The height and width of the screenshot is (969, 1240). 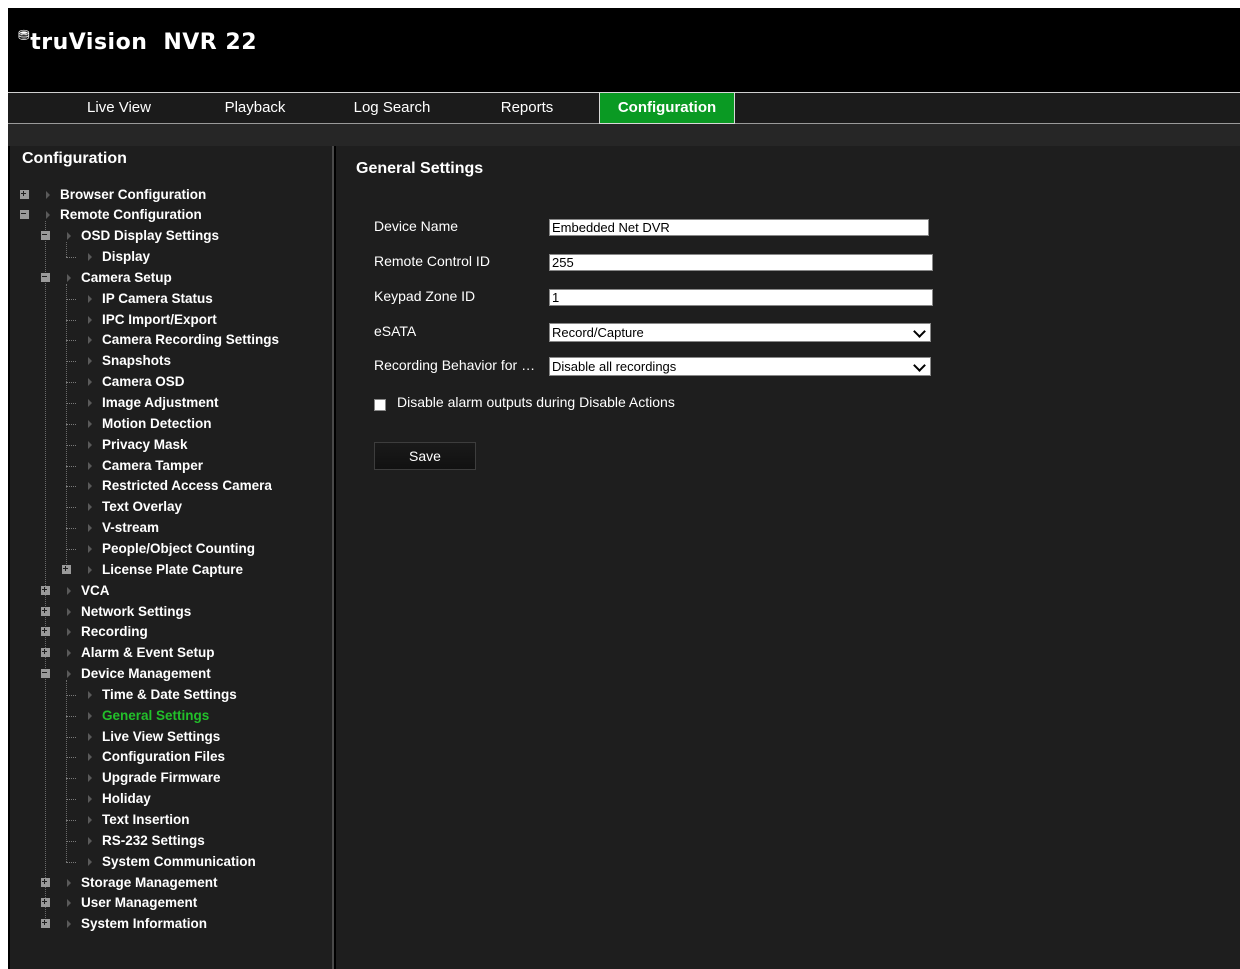 What do you see at coordinates (169, 778) in the screenshot?
I see `sidebar-item-upgrade-firmware: Upgrade Firmware` at bounding box center [169, 778].